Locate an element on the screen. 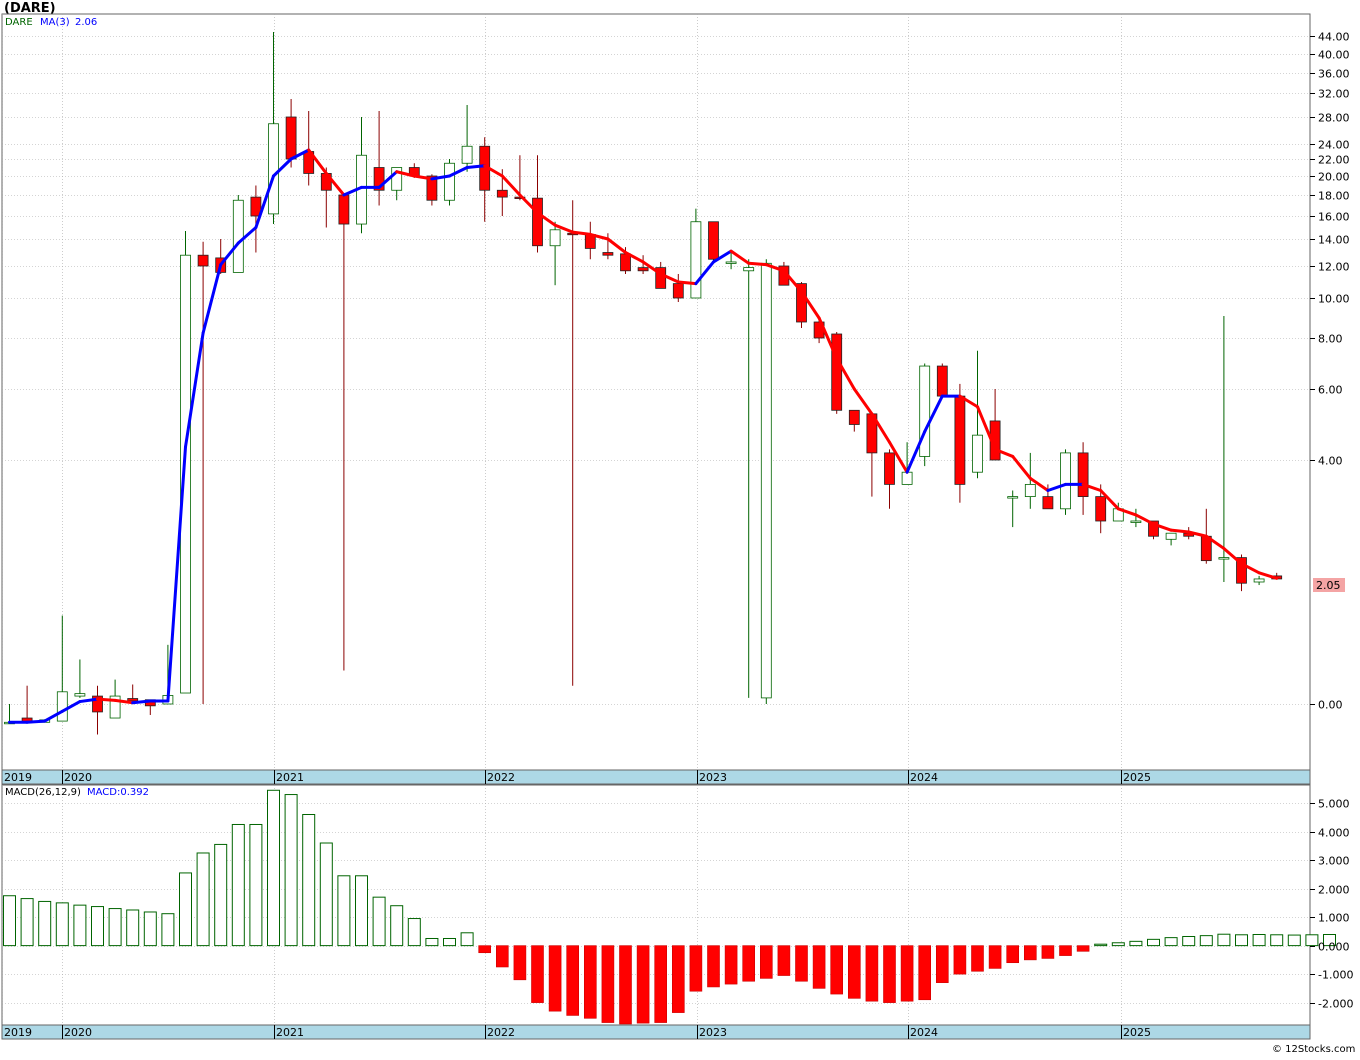 Image resolution: width=1360 pixels, height=1060 pixels. price-tick-label: 10.00 is located at coordinates (1334, 299).